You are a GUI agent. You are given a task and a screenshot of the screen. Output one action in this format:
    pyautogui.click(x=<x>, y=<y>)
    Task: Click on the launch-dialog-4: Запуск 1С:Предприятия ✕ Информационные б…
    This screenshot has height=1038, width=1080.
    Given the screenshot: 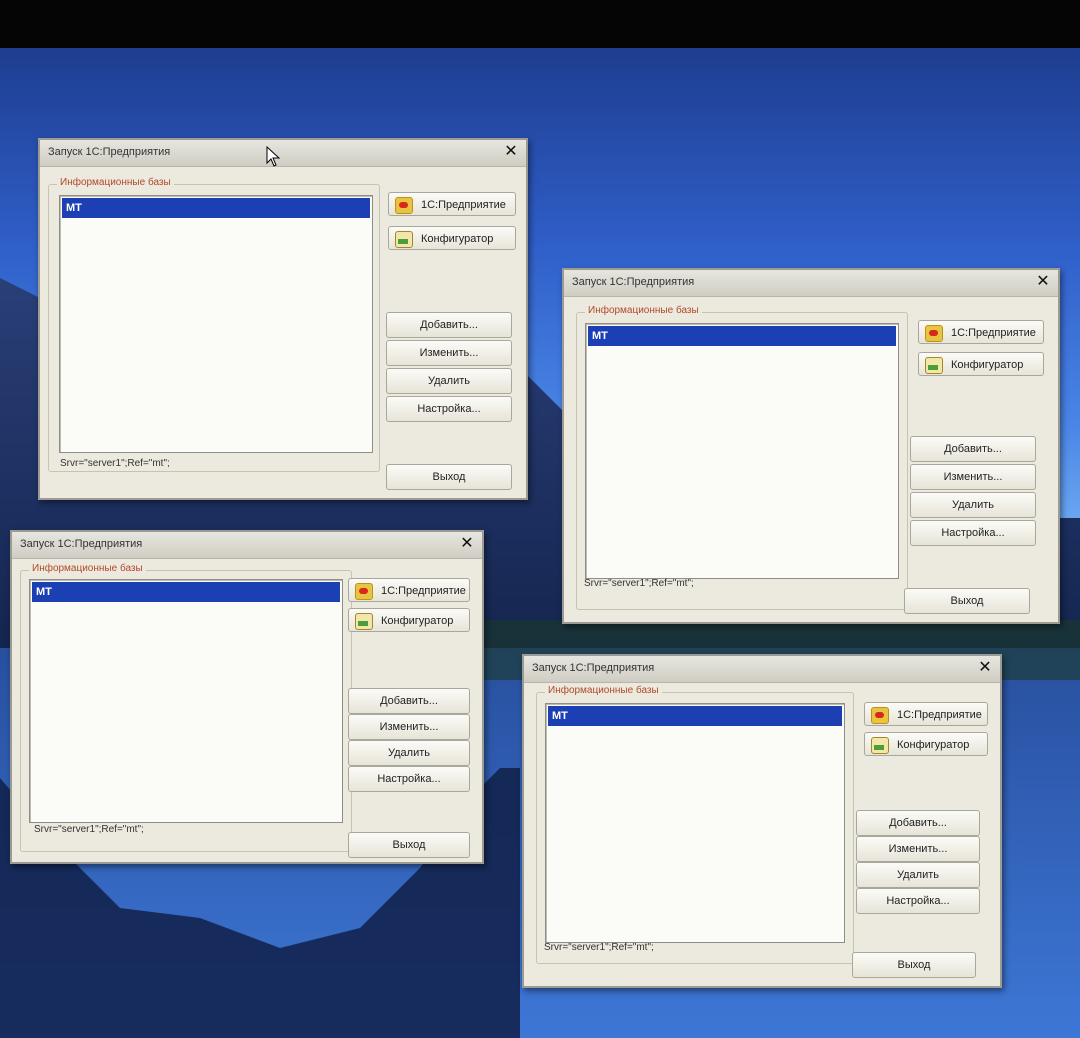 What is the action you would take?
    pyautogui.click(x=762, y=821)
    